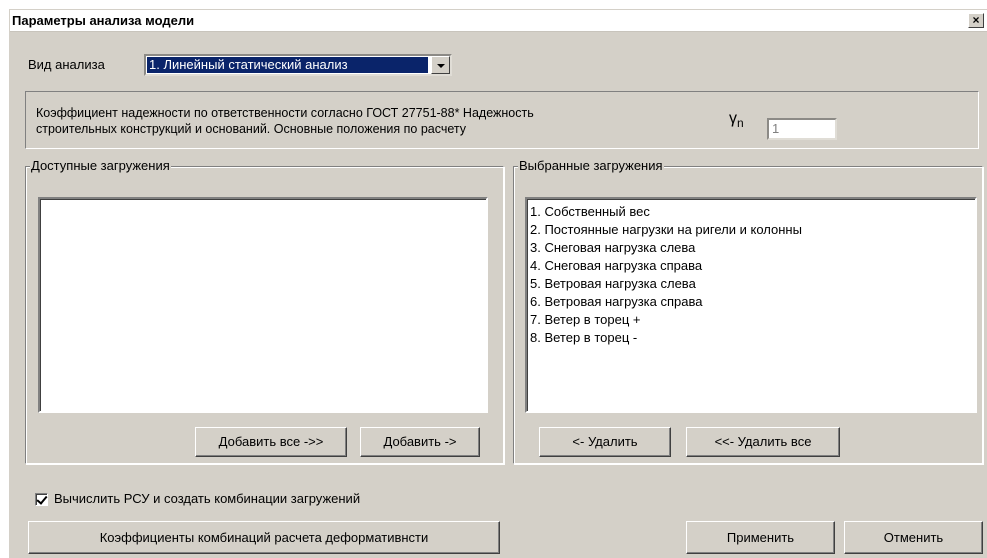  I want to click on list-item: 1. Собственный вес, so click(751, 212).